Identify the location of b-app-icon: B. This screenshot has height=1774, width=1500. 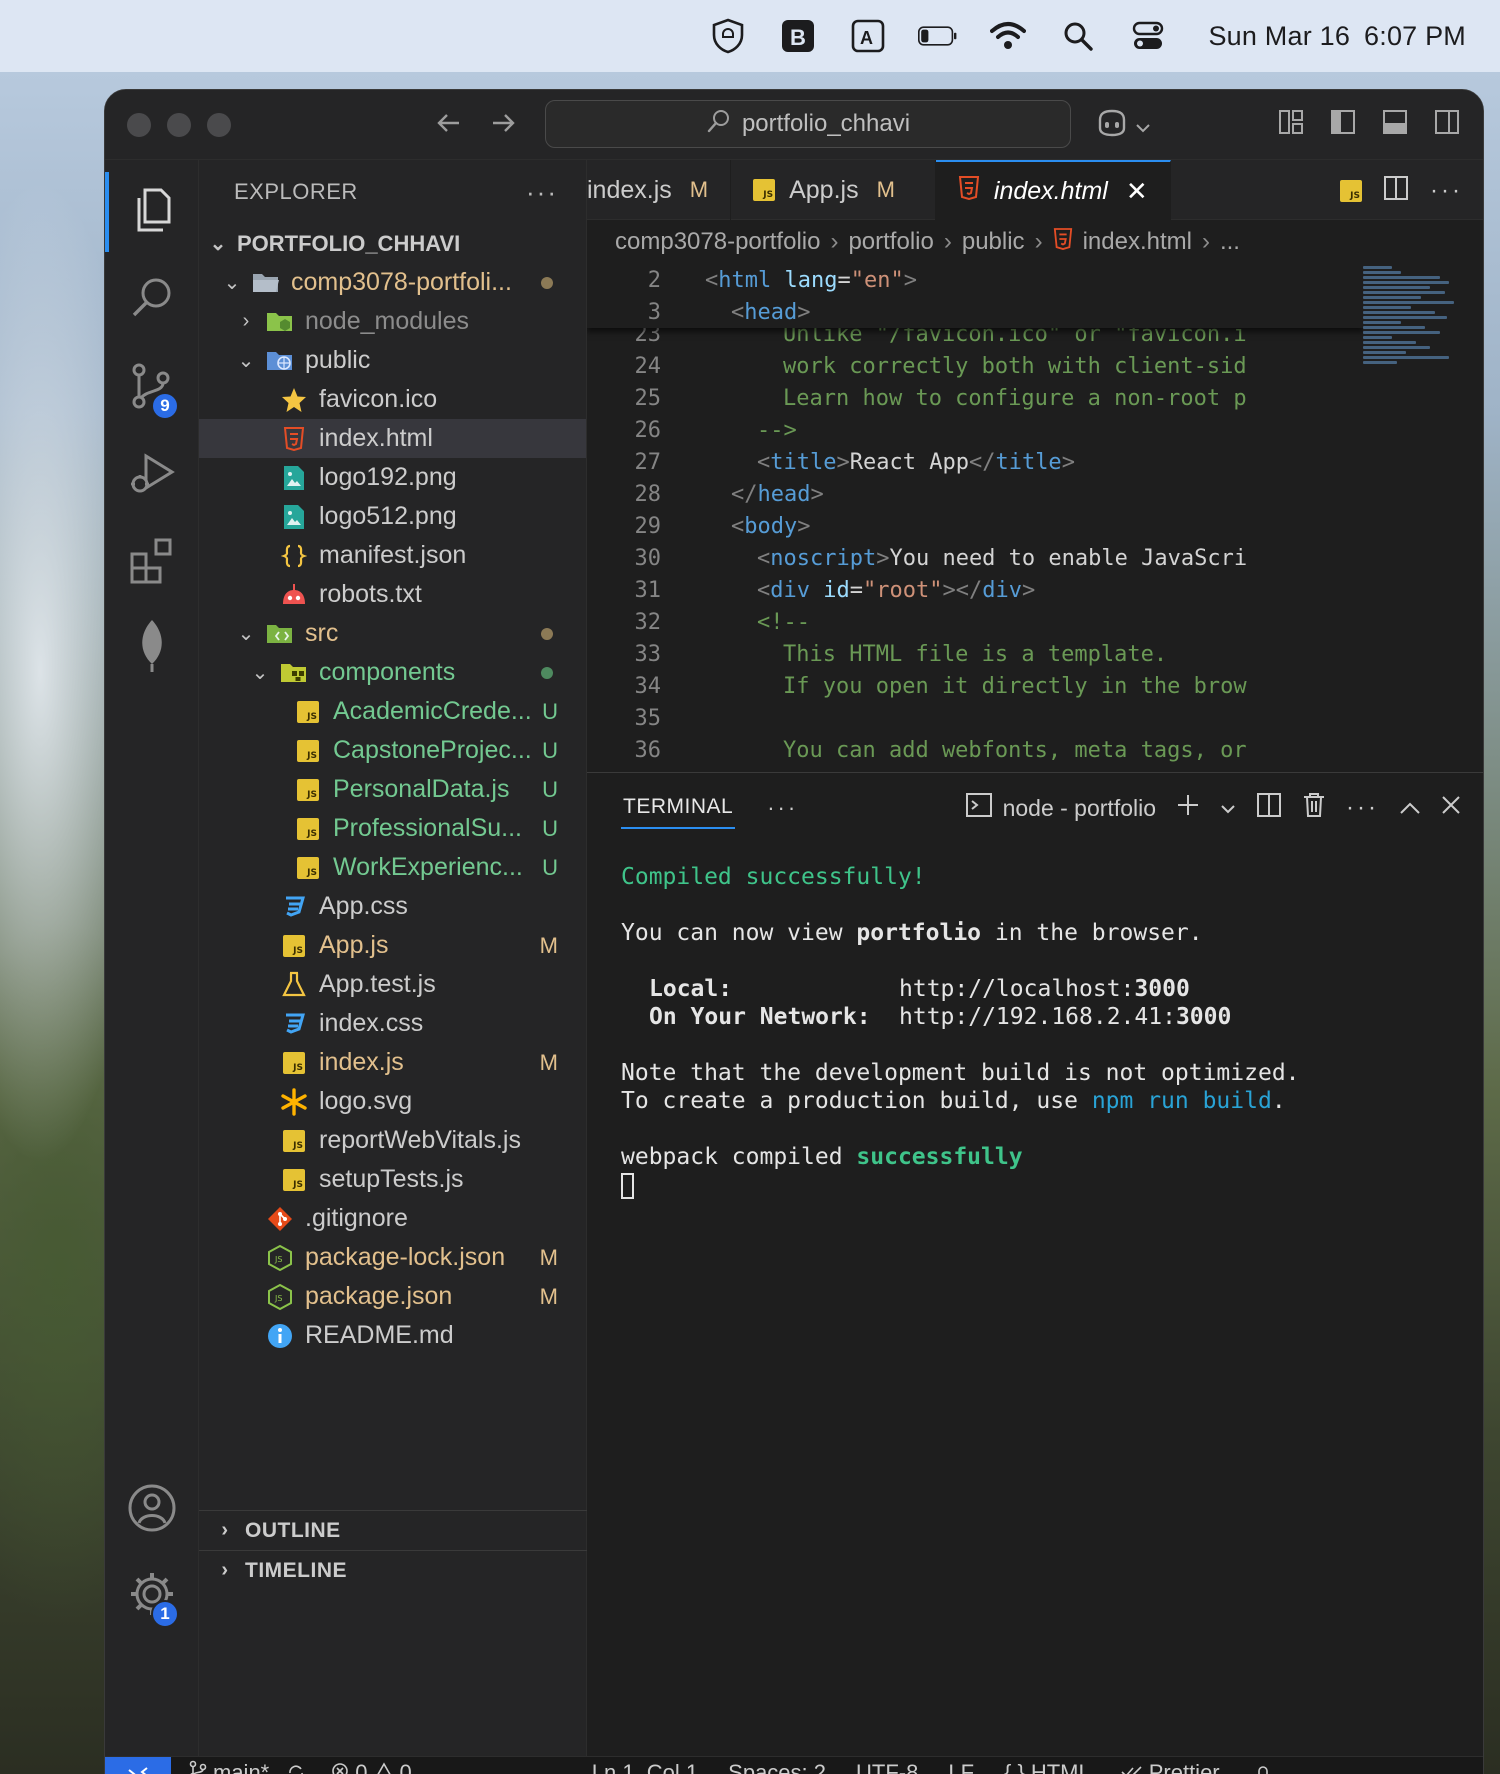
(798, 36).